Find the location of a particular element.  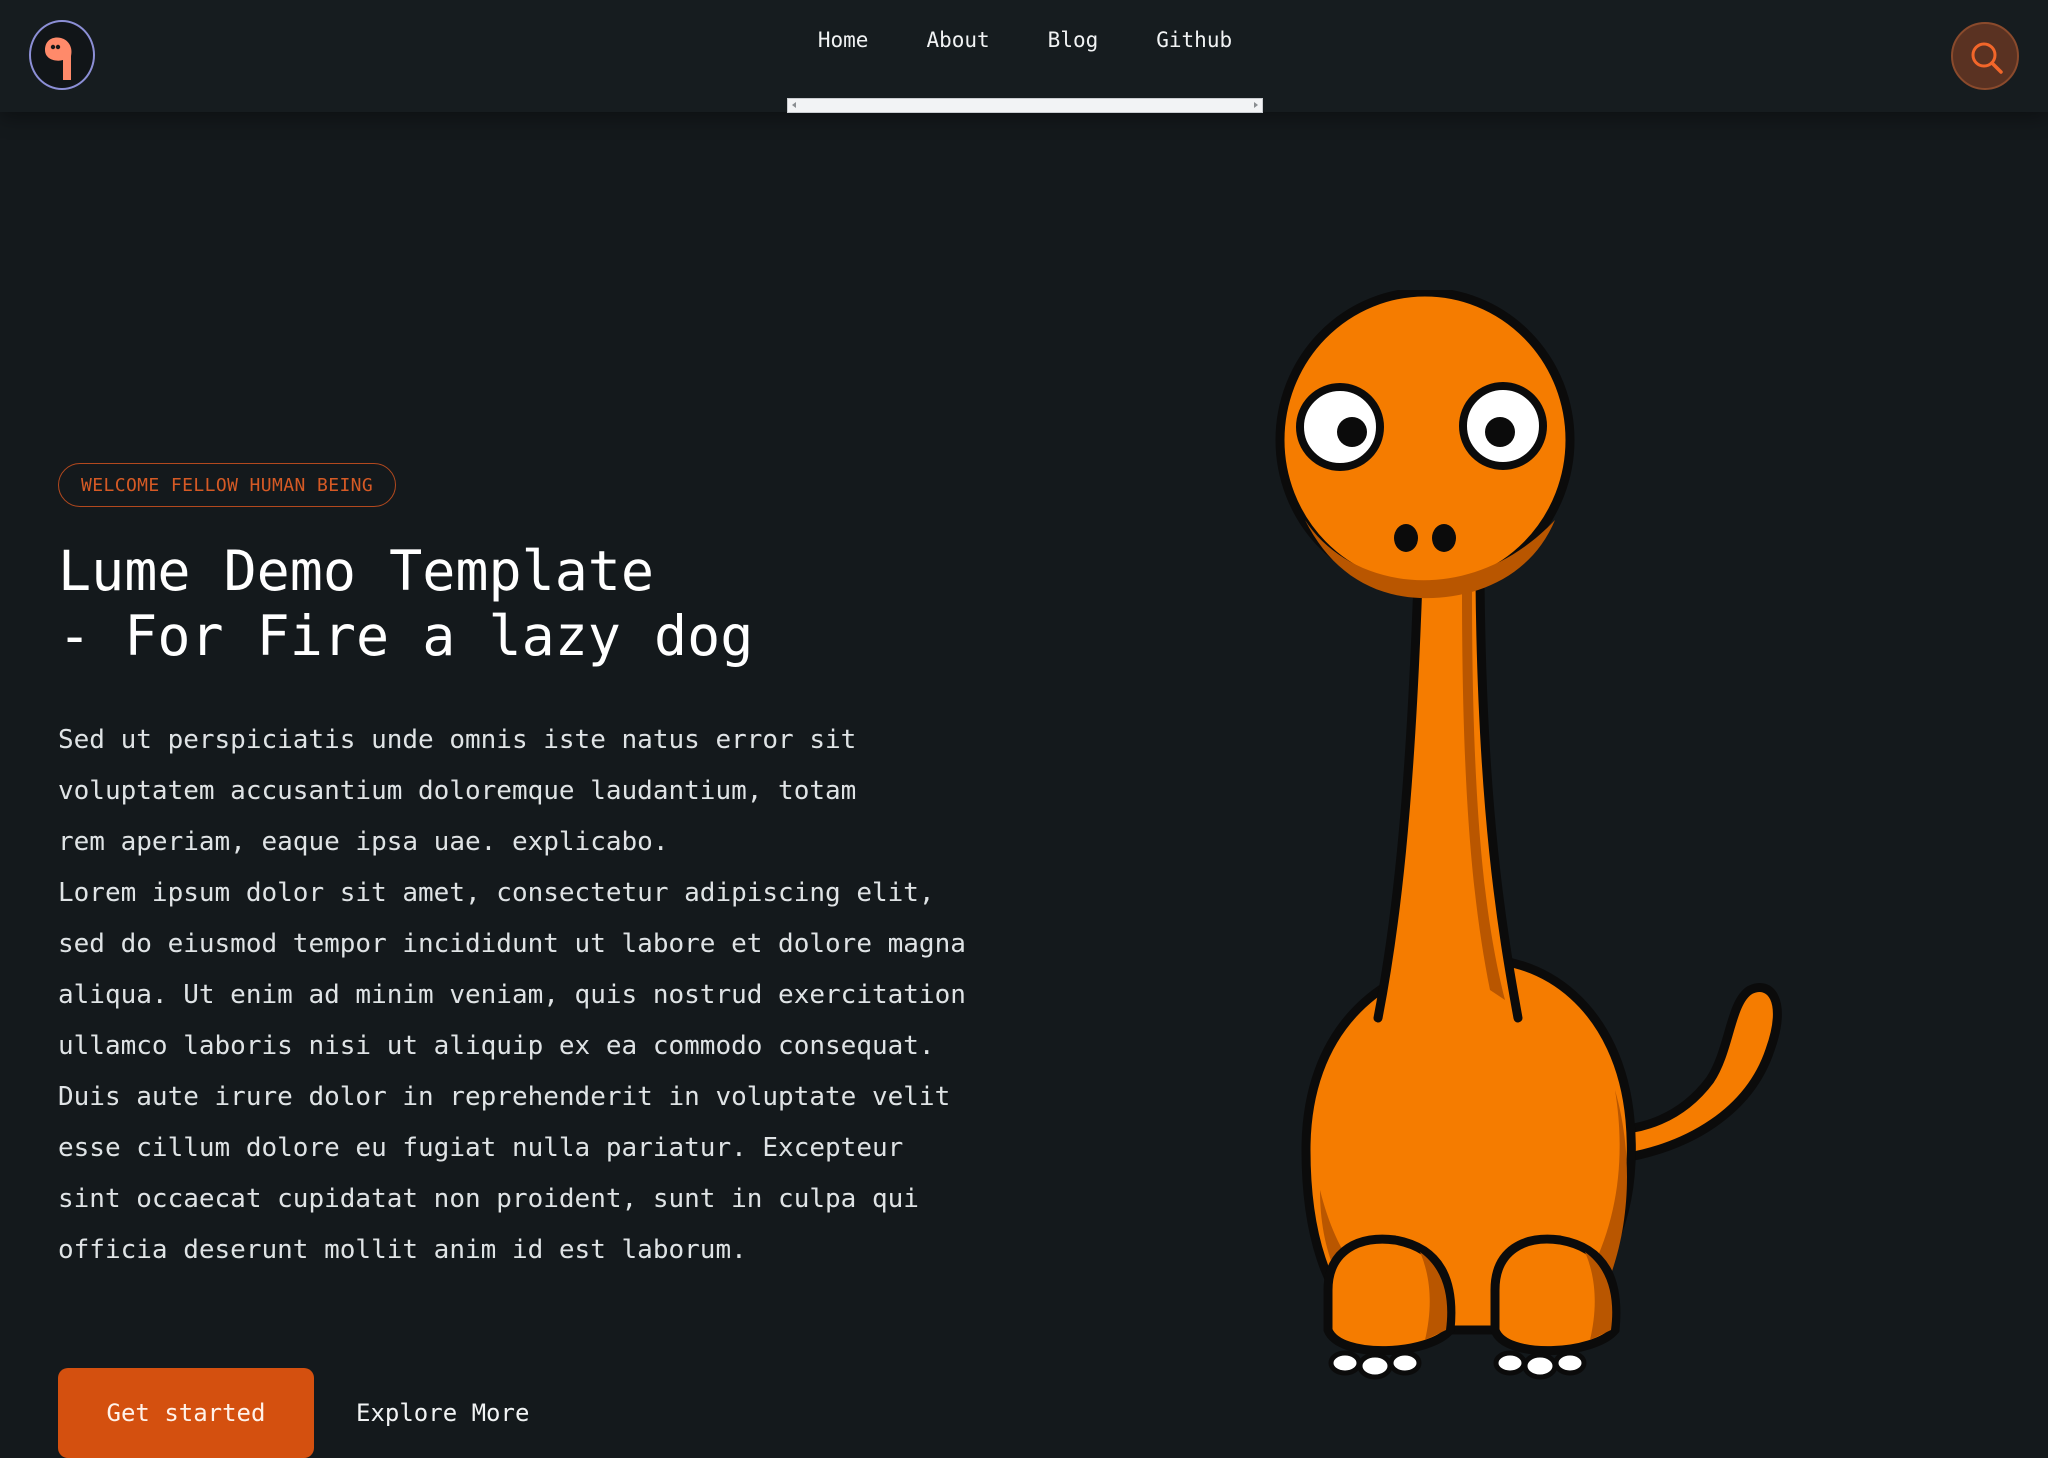

search-icon is located at coordinates (1987, 58).